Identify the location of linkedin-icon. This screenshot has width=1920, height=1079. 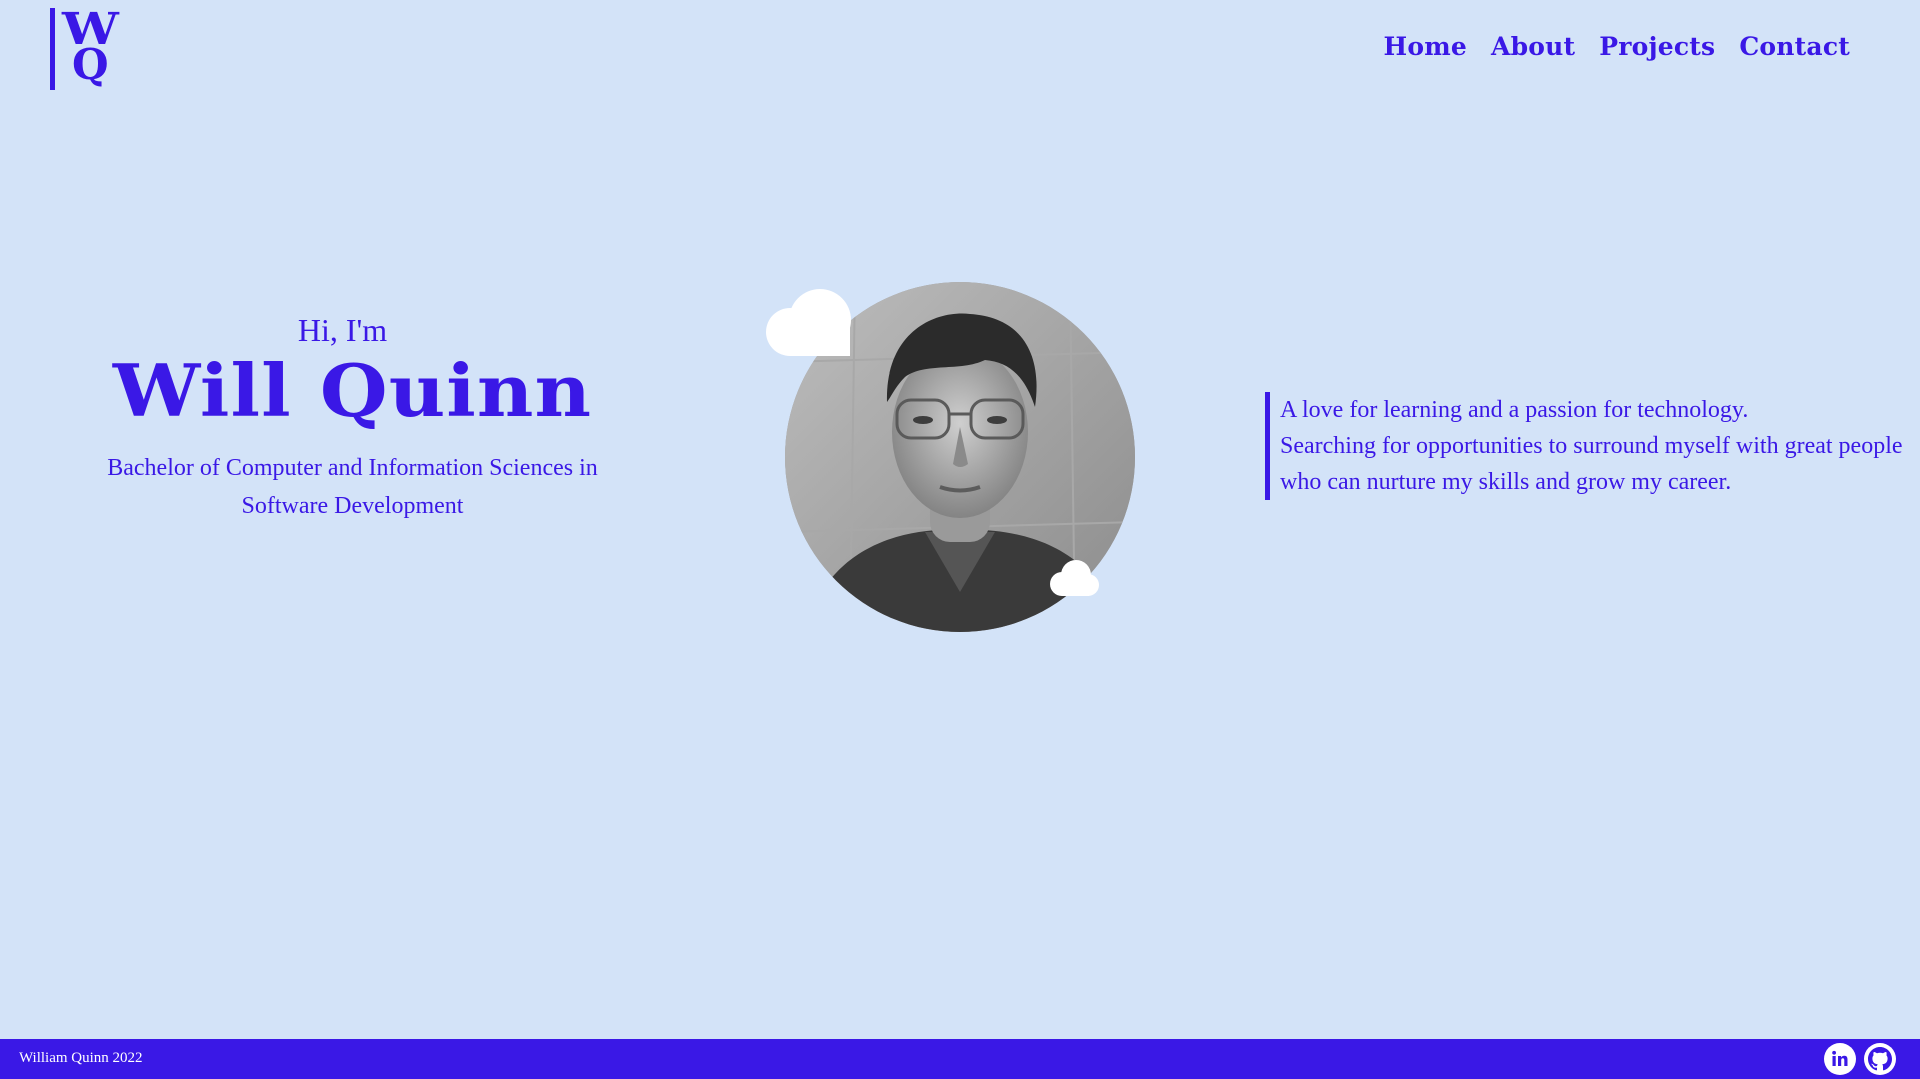
(1840, 1059).